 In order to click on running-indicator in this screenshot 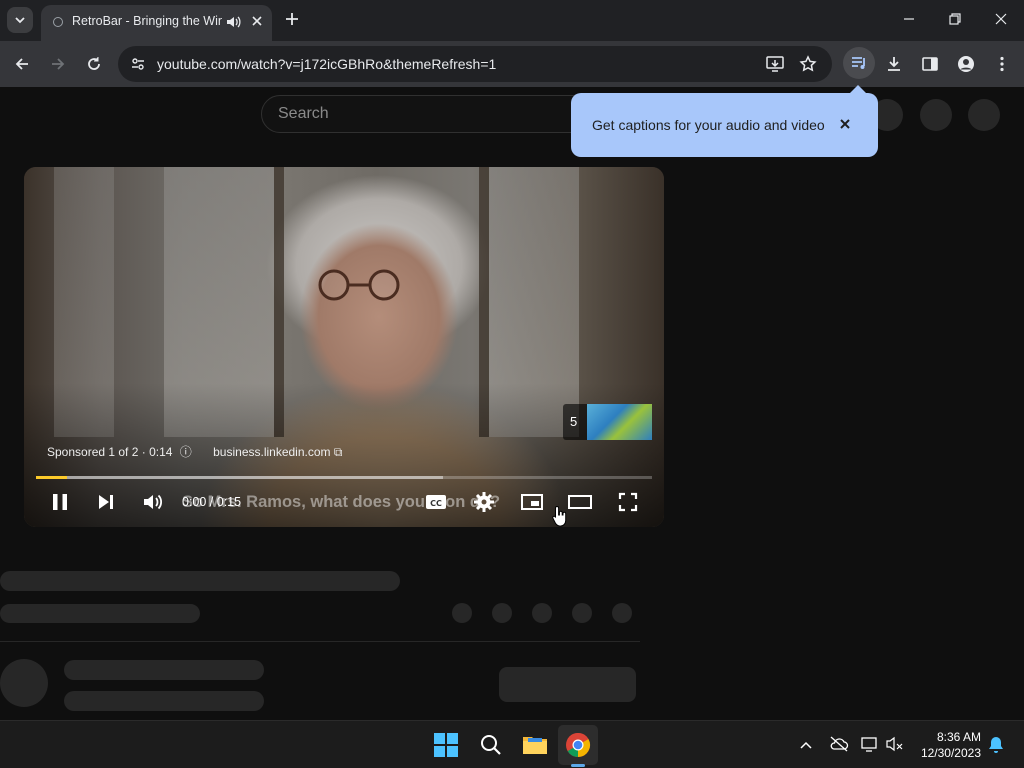, I will do `click(578, 765)`.